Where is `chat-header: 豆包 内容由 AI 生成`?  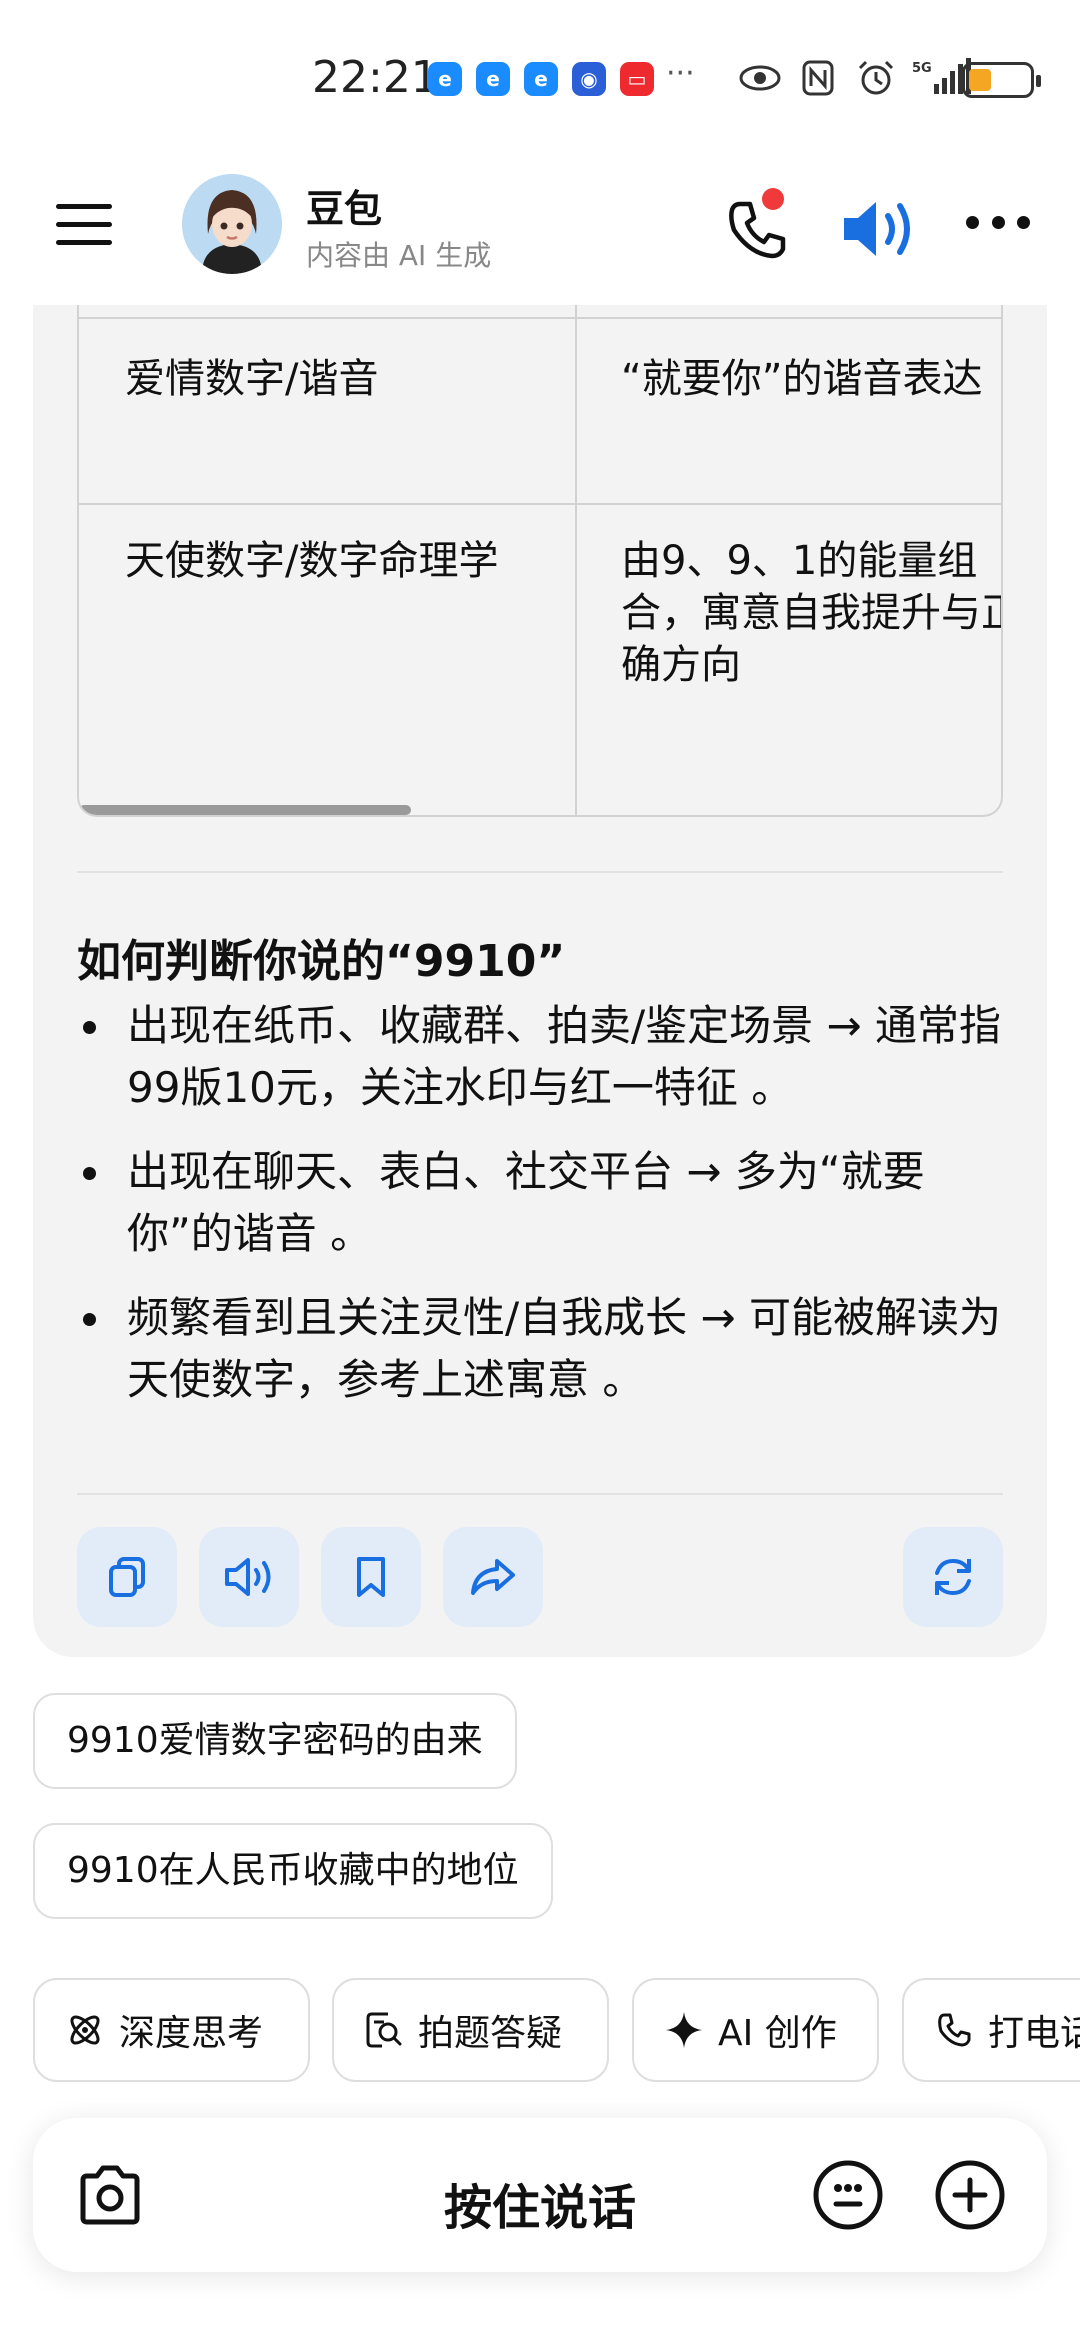 chat-header: 豆包 内容由 AI 生成 is located at coordinates (540, 227).